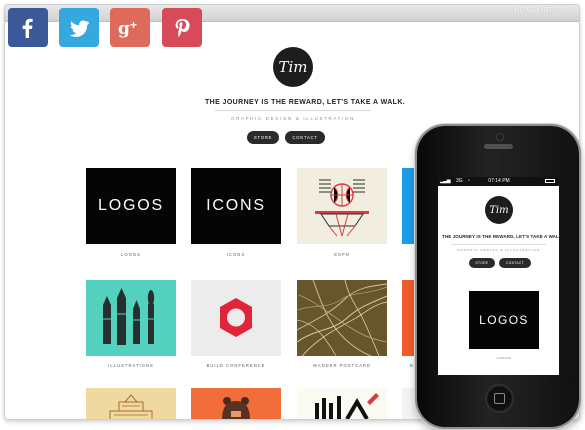 The width and height of the screenshot is (585, 430). Describe the element at coordinates (515, 263) in the screenshot. I see `mobile-contact-button: CONTACT` at that location.